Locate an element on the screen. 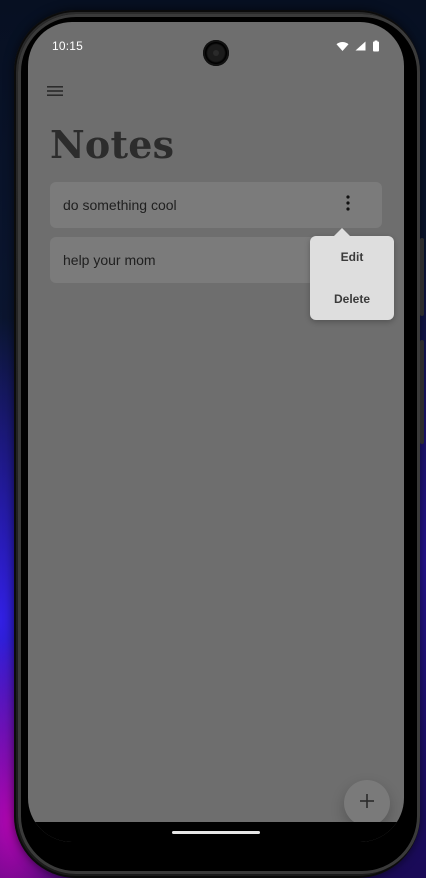  note-text: help your mom is located at coordinates (109, 260).